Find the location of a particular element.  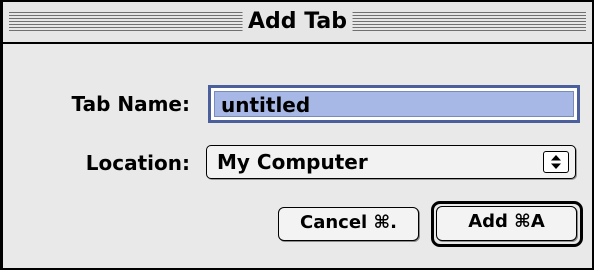

tab-name-input: untitled is located at coordinates (394, 104).